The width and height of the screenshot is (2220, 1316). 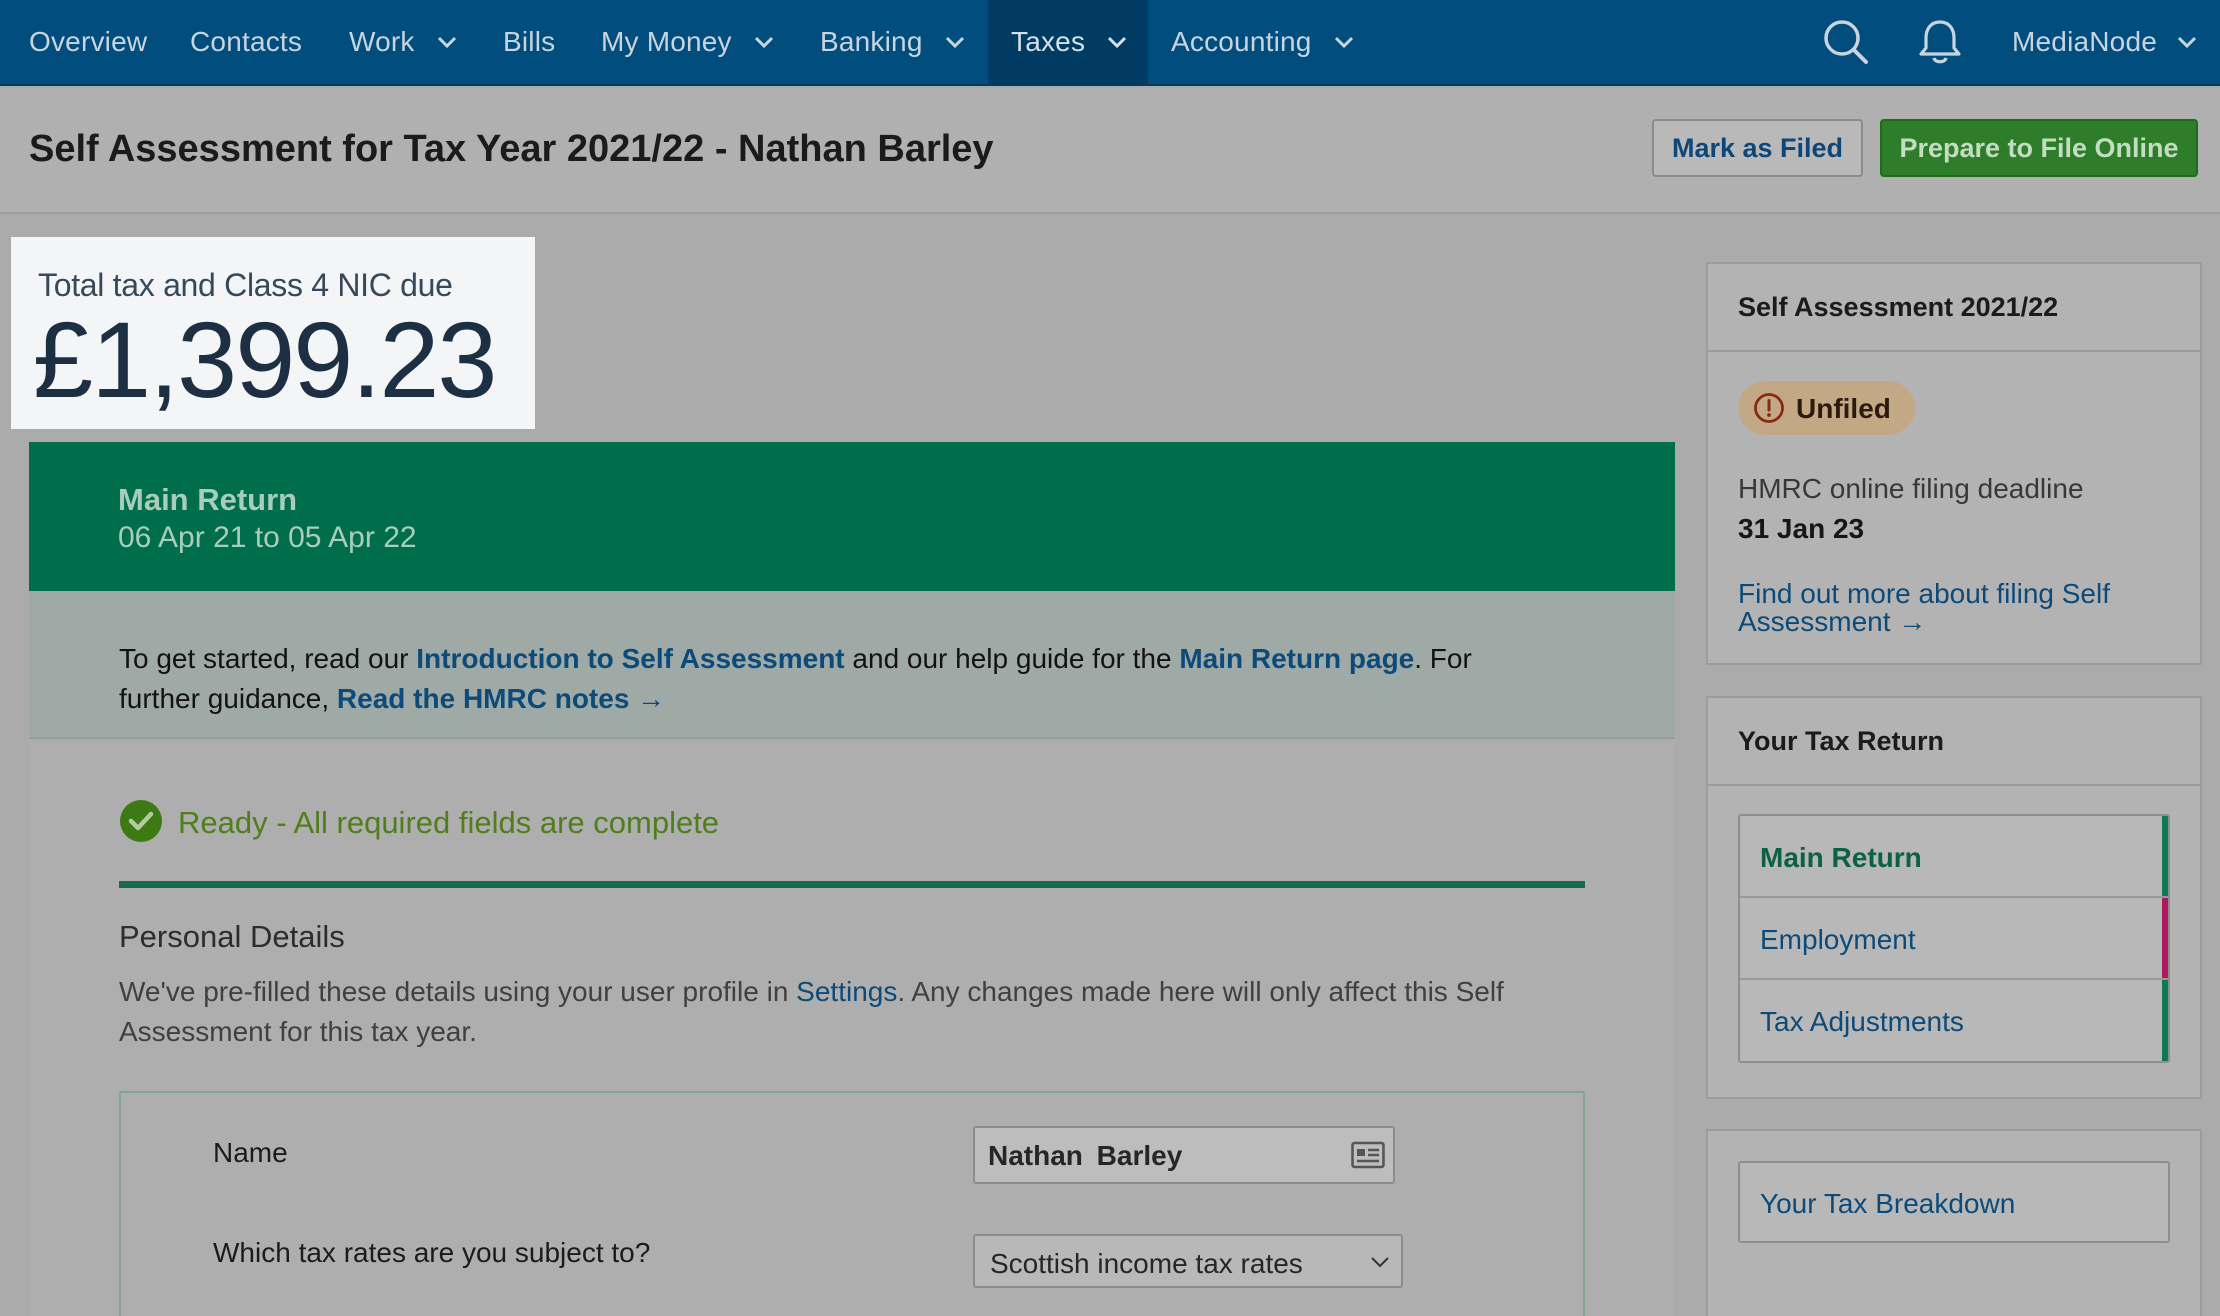 I want to click on account-name: MediaNode, so click(x=2084, y=41).